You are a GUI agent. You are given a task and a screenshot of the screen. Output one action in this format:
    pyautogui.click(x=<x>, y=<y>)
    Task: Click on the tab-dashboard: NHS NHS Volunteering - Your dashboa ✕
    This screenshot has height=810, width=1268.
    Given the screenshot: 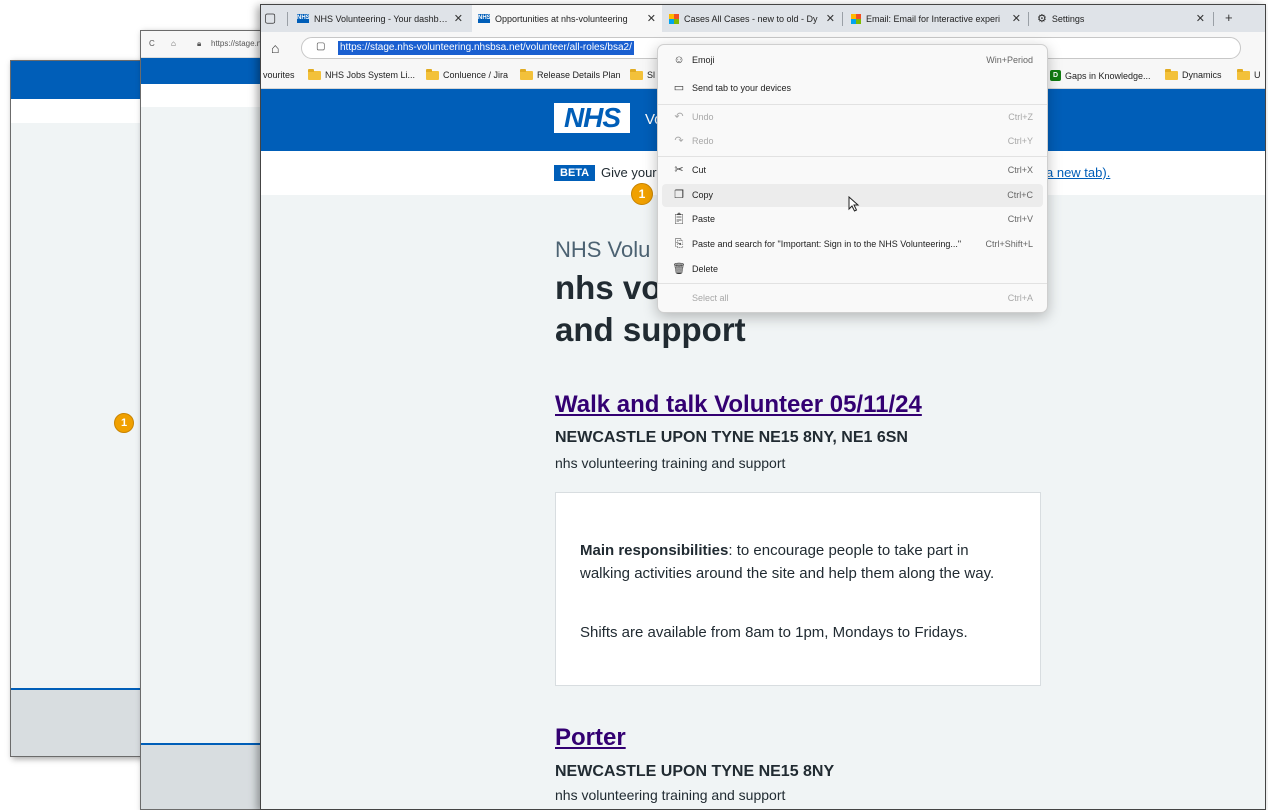 What is the action you would take?
    pyautogui.click(x=380, y=18)
    